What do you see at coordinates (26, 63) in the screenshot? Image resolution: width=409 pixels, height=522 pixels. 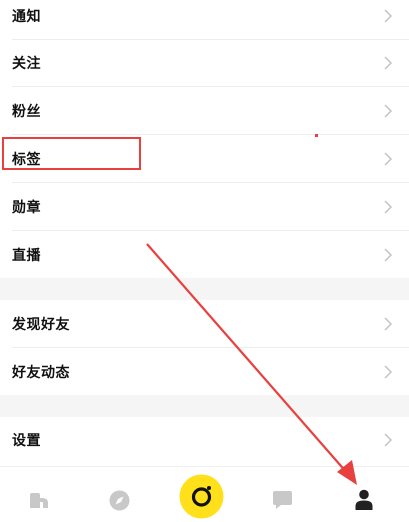 I see `menu-item-label: 关注` at bounding box center [26, 63].